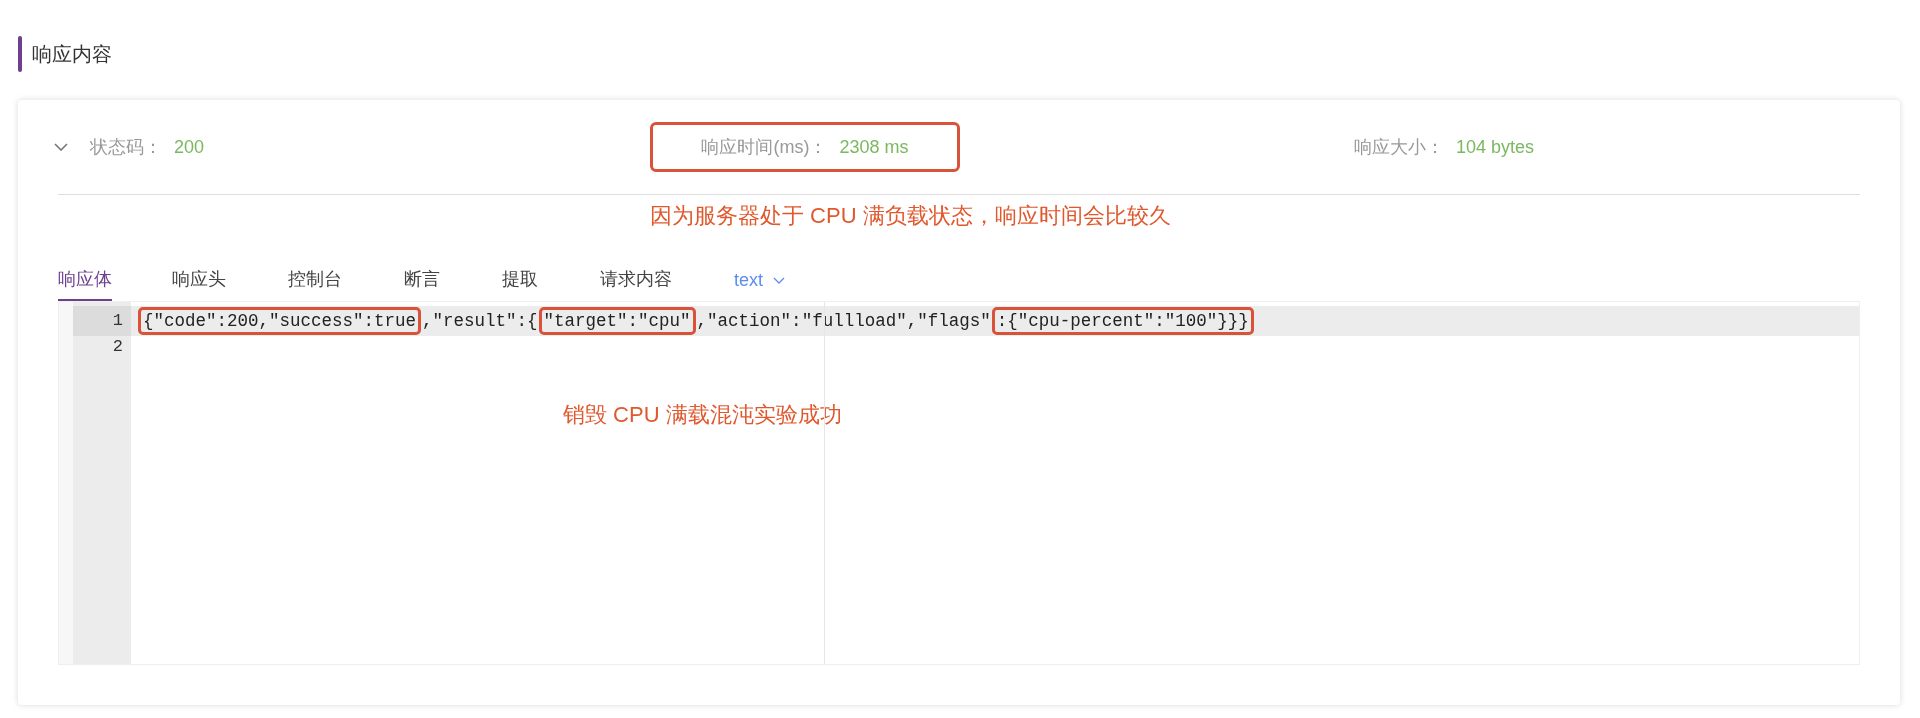  Describe the element at coordinates (1495, 147) in the screenshot. I see `metric-value: 104 bytes` at that location.